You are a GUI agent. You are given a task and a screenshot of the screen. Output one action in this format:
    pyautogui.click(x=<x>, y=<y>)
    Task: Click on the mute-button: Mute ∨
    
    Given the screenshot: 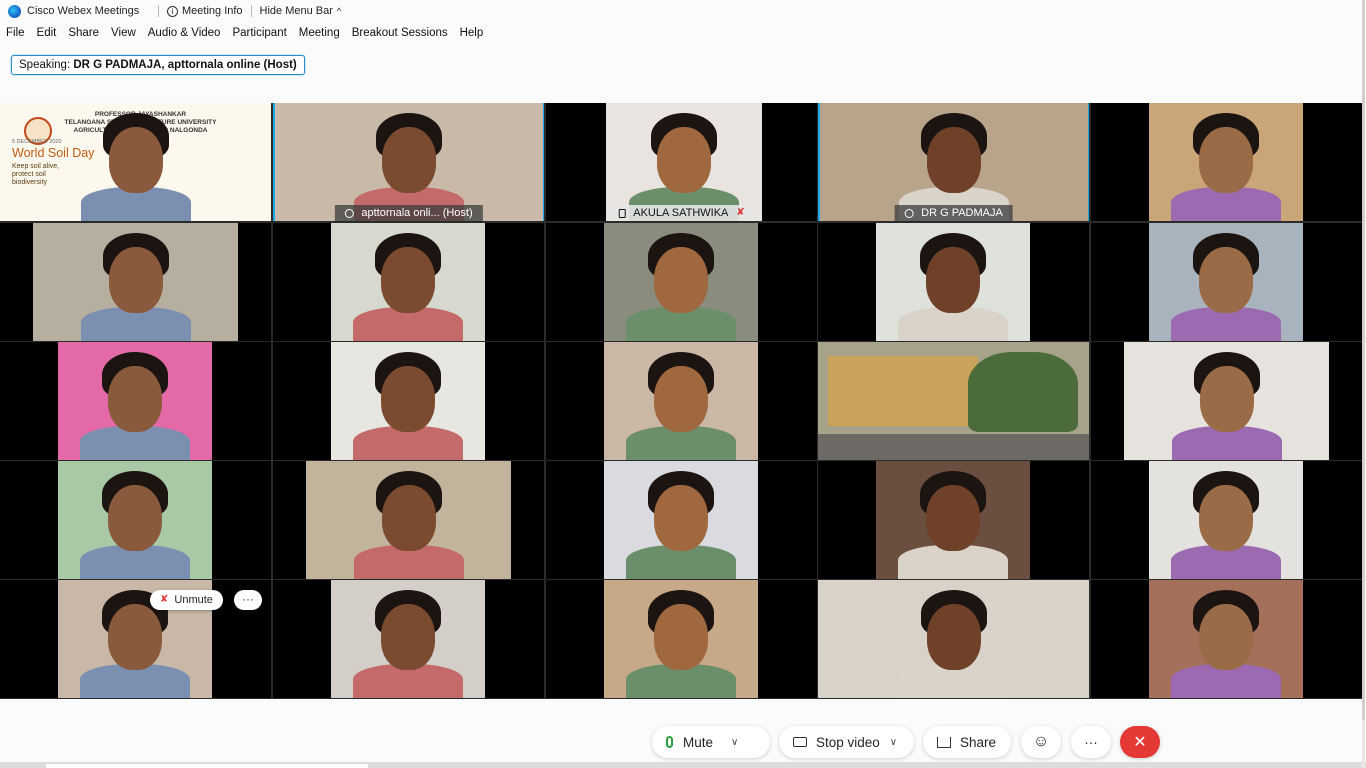 What is the action you would take?
    pyautogui.click(x=711, y=742)
    